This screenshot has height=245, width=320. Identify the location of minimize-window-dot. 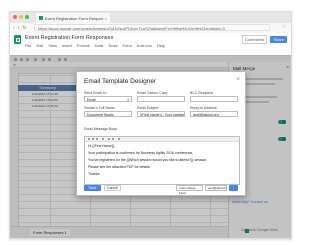
(21, 17).